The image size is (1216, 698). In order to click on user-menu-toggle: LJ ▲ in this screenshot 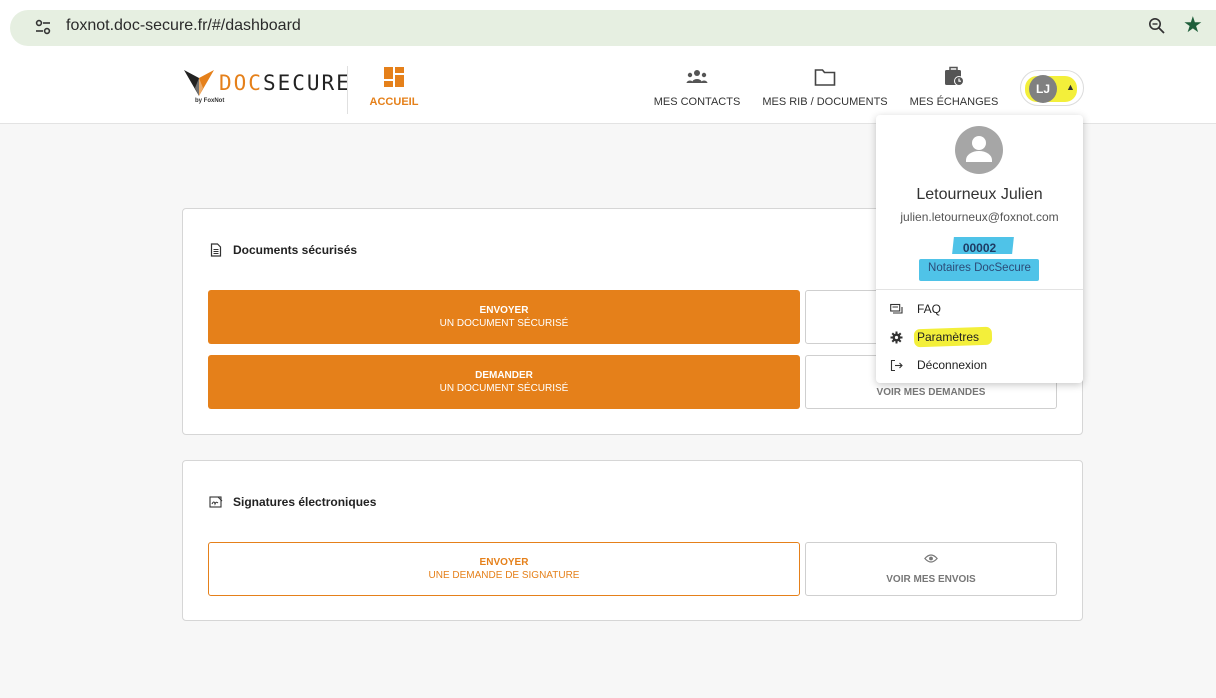, I will do `click(1052, 88)`.